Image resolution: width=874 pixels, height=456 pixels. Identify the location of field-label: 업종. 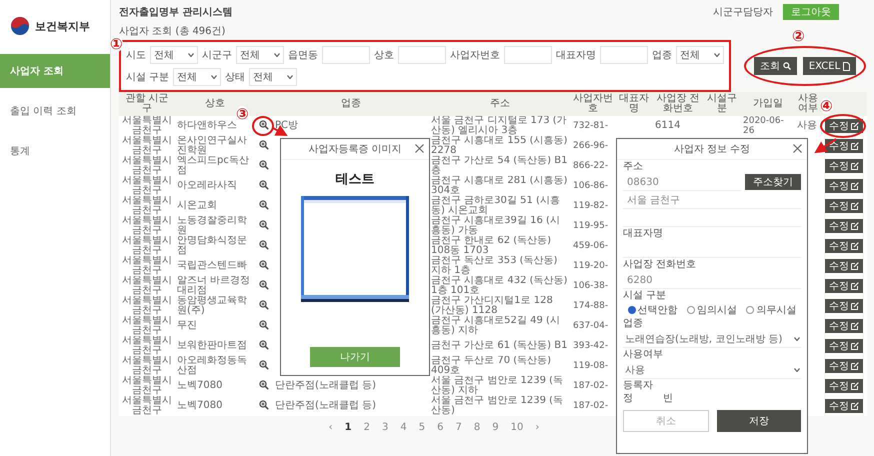
(633, 324).